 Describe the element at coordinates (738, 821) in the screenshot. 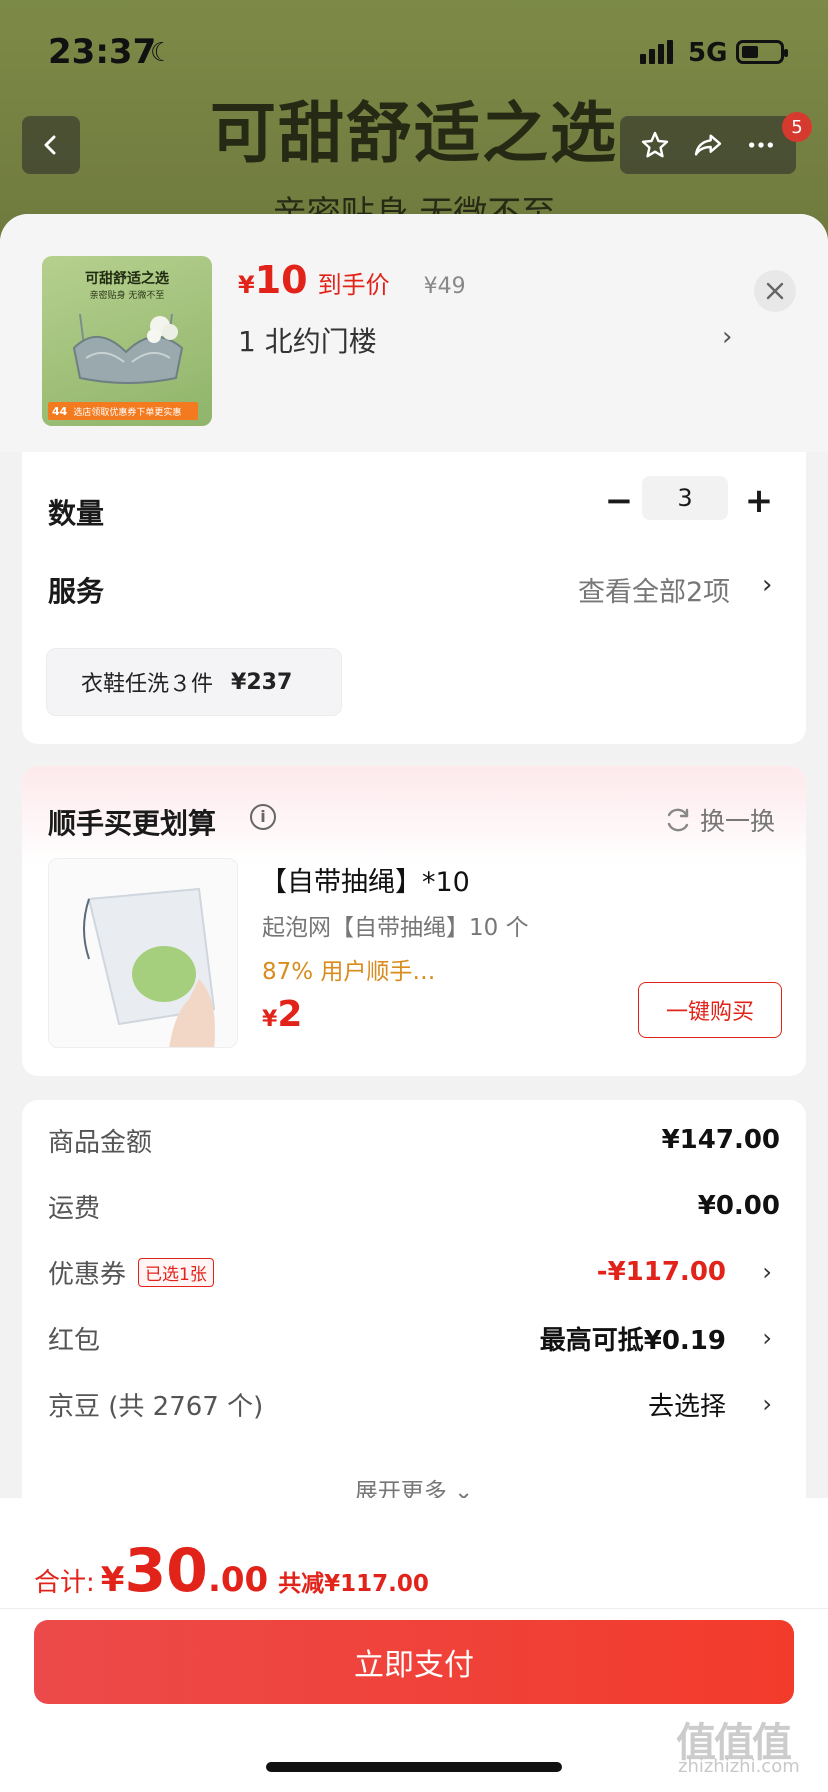

I see `refresh-label: 换一换` at that location.